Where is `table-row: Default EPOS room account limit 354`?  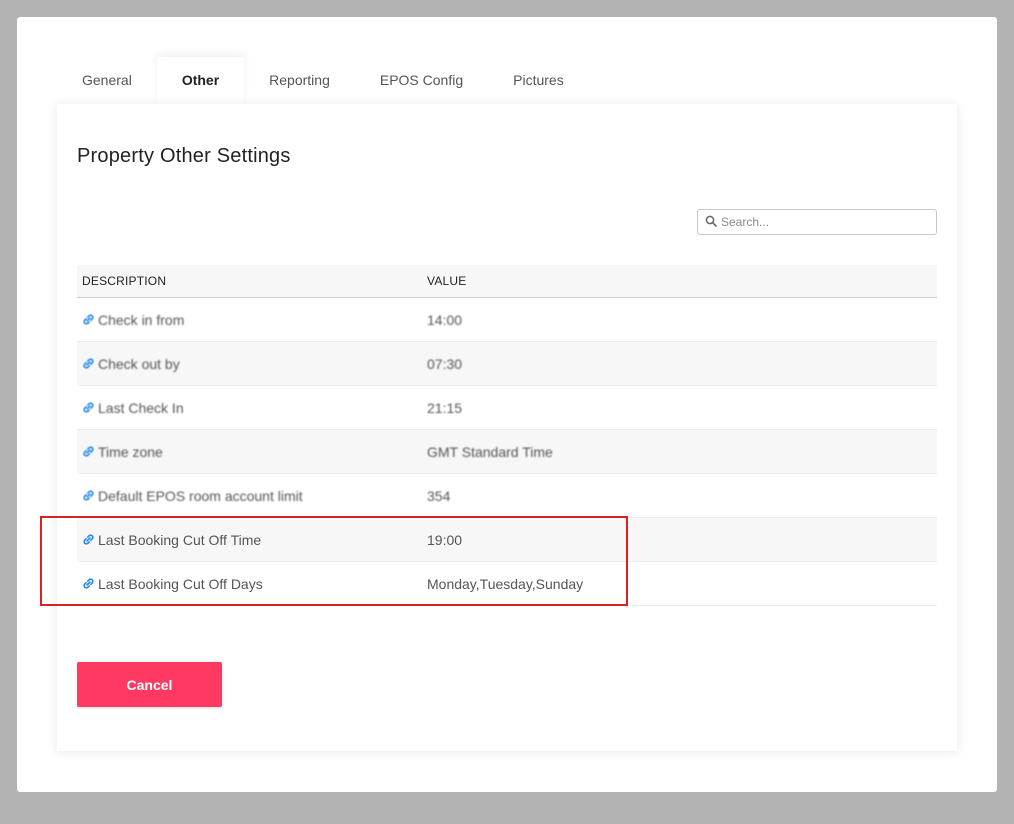
table-row: Default EPOS room account limit 354 is located at coordinates (507, 496).